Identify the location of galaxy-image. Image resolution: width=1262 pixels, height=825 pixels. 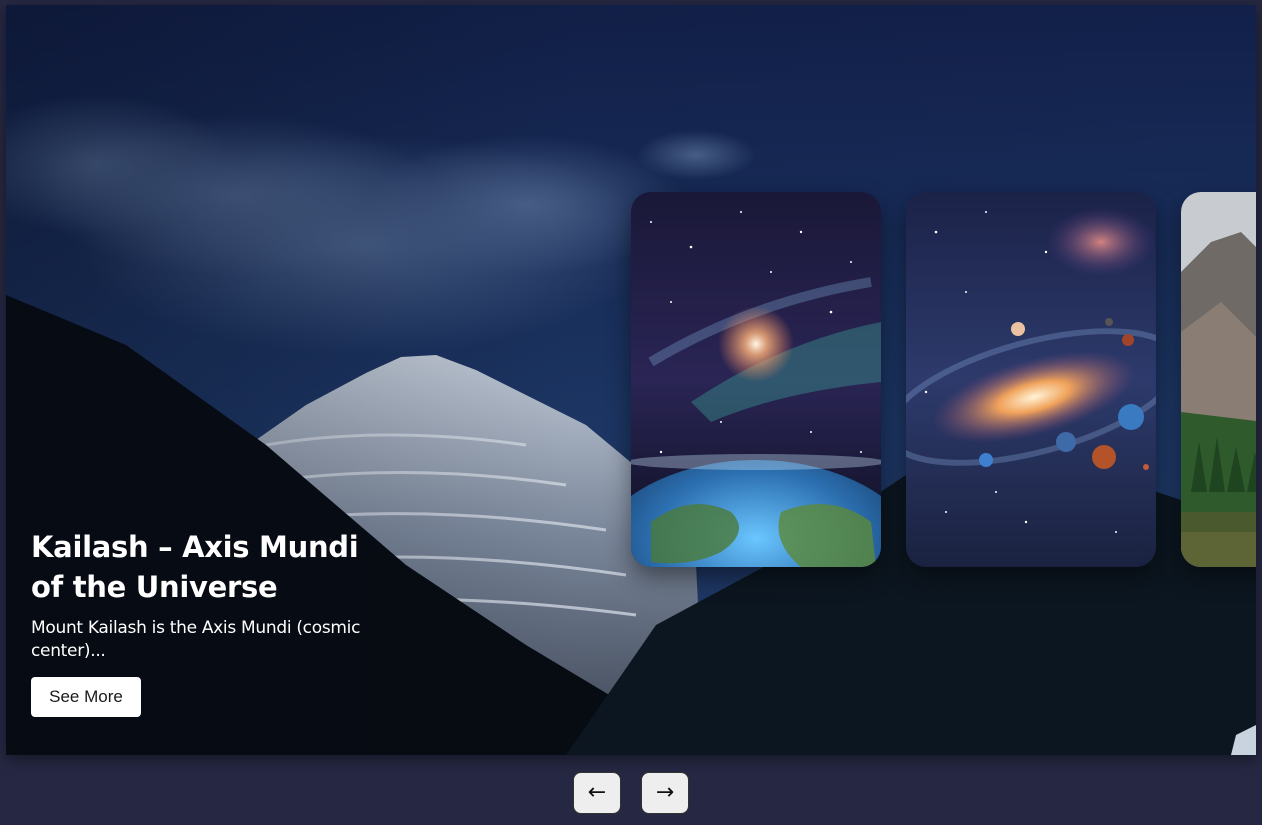
(1031, 379).